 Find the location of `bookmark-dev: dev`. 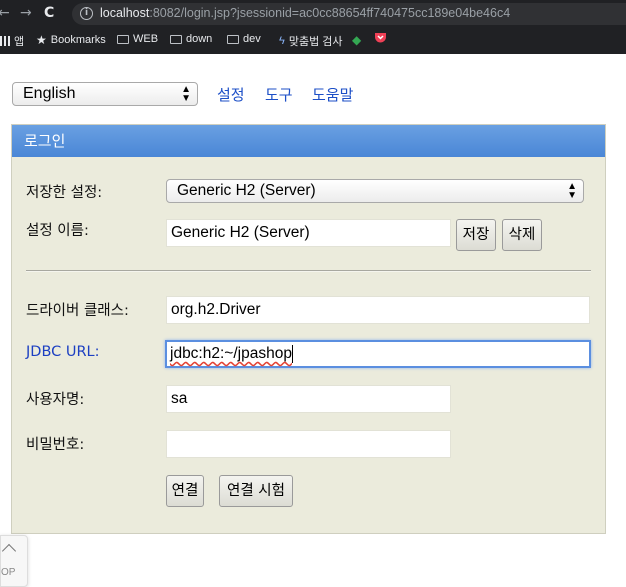

bookmark-dev: dev is located at coordinates (244, 39).